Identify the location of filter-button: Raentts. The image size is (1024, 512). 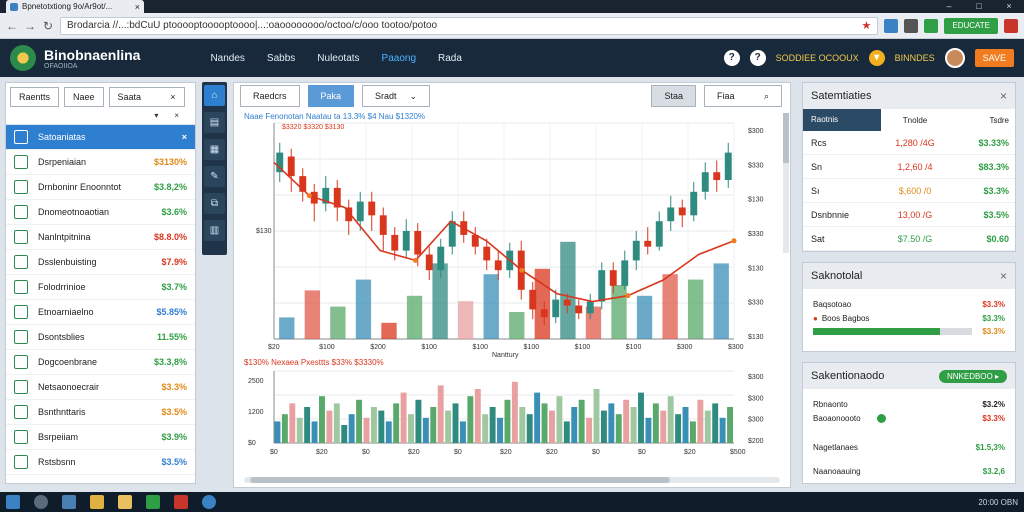
(35, 97).